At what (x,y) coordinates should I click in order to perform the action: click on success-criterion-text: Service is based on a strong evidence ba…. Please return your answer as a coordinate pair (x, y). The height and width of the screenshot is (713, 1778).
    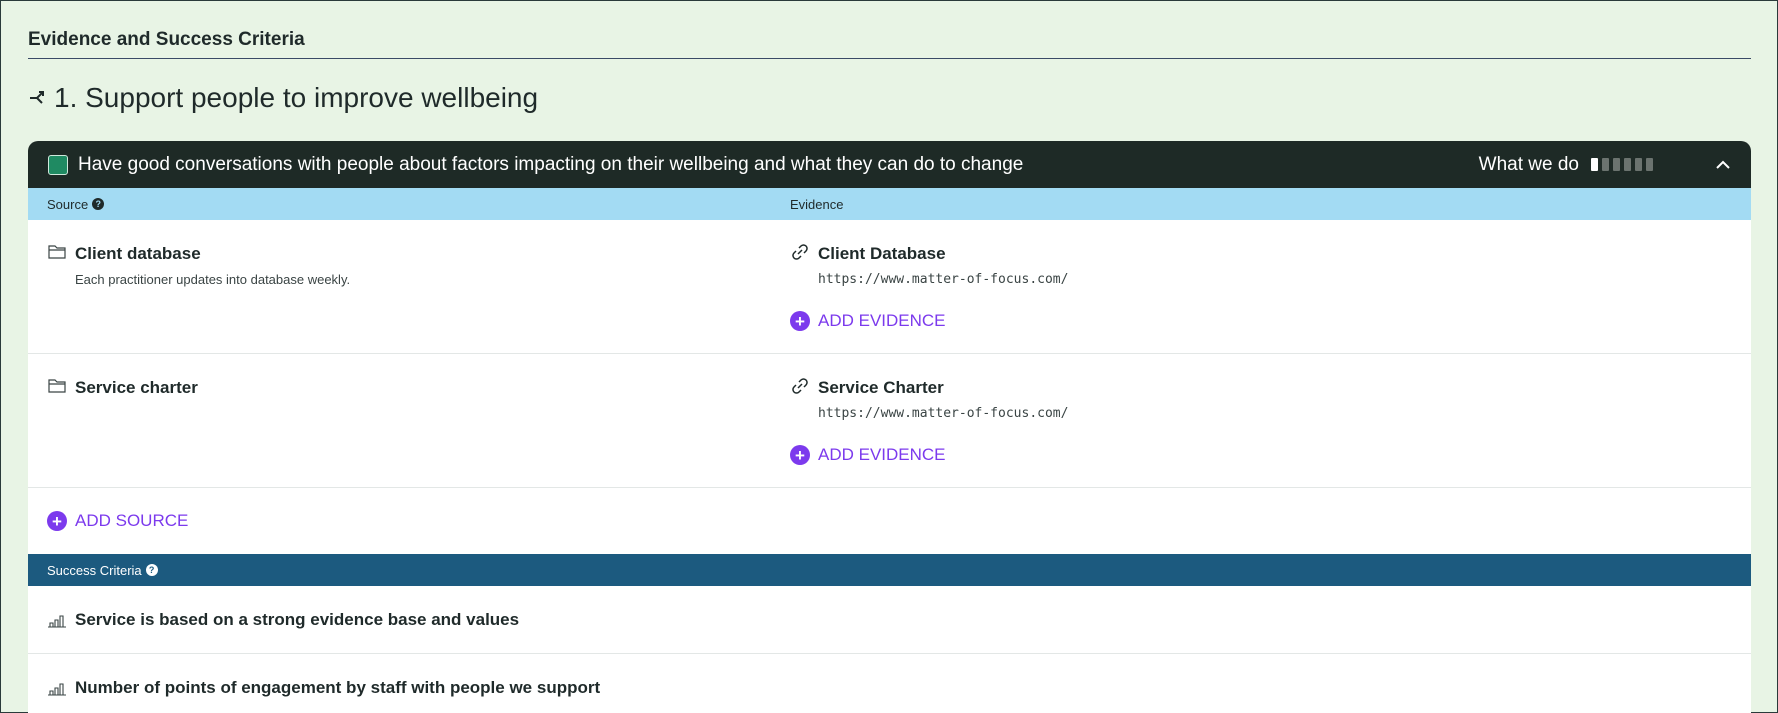
    Looking at the image, I should click on (297, 619).